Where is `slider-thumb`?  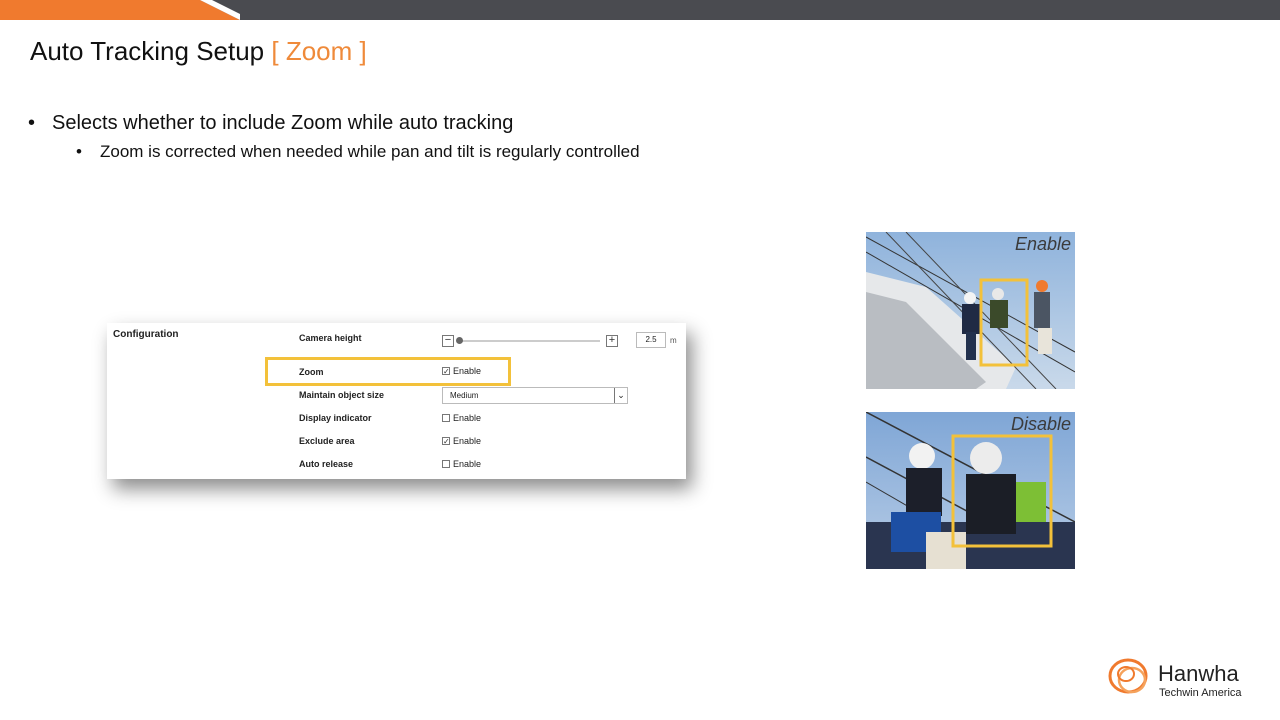 slider-thumb is located at coordinates (459, 340).